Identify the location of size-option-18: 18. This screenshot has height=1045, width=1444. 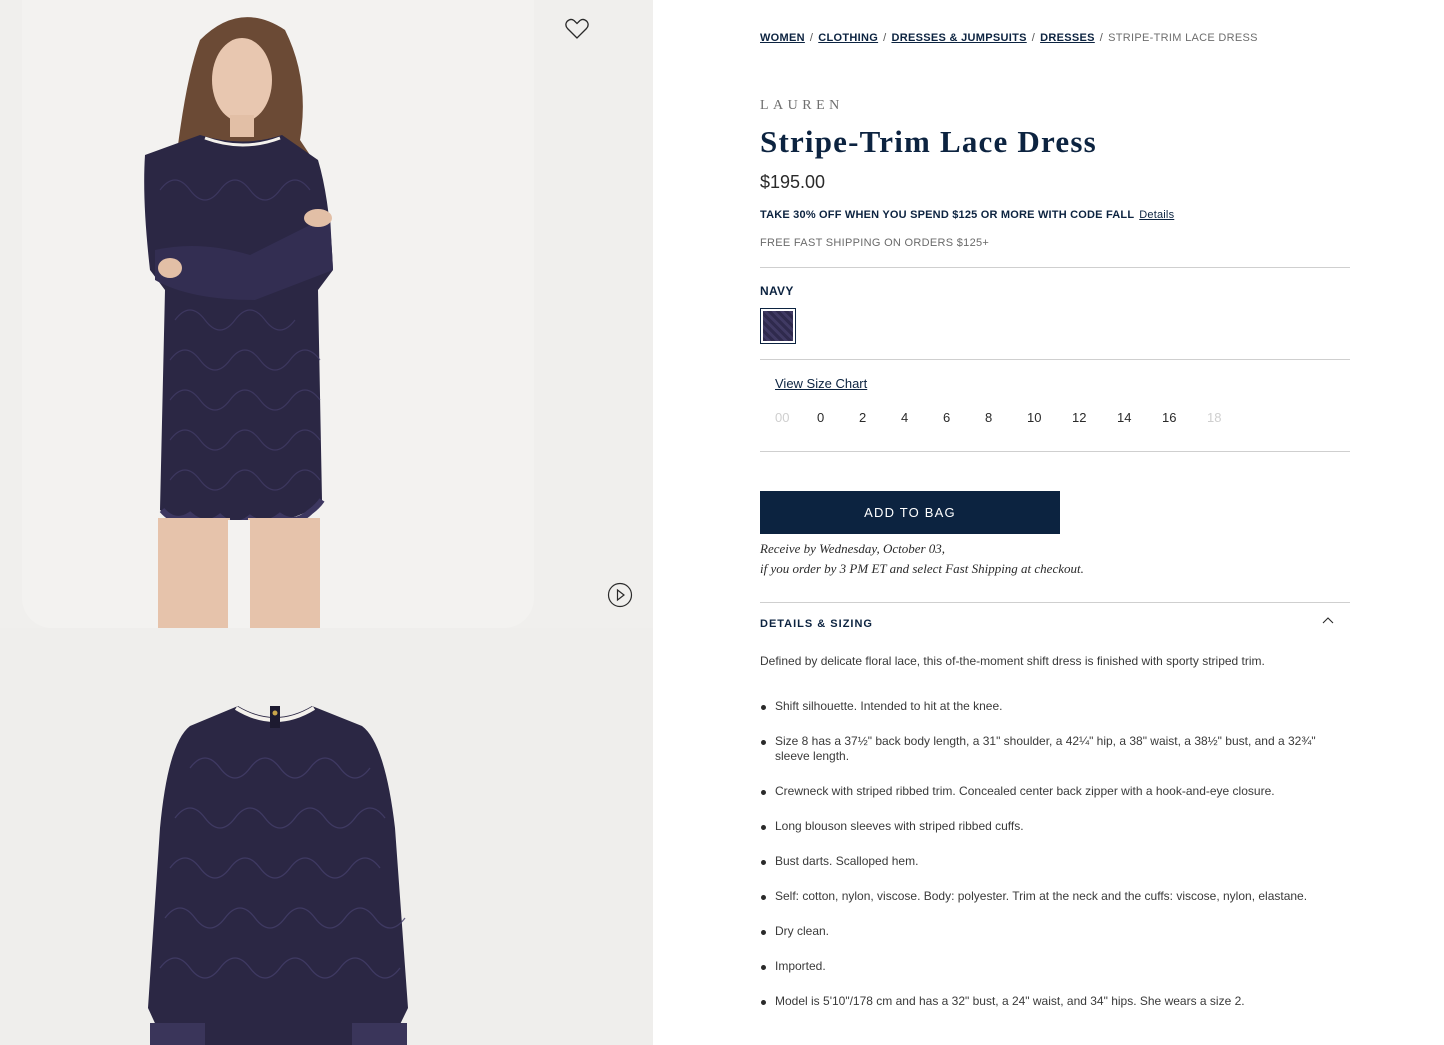
(1228, 417).